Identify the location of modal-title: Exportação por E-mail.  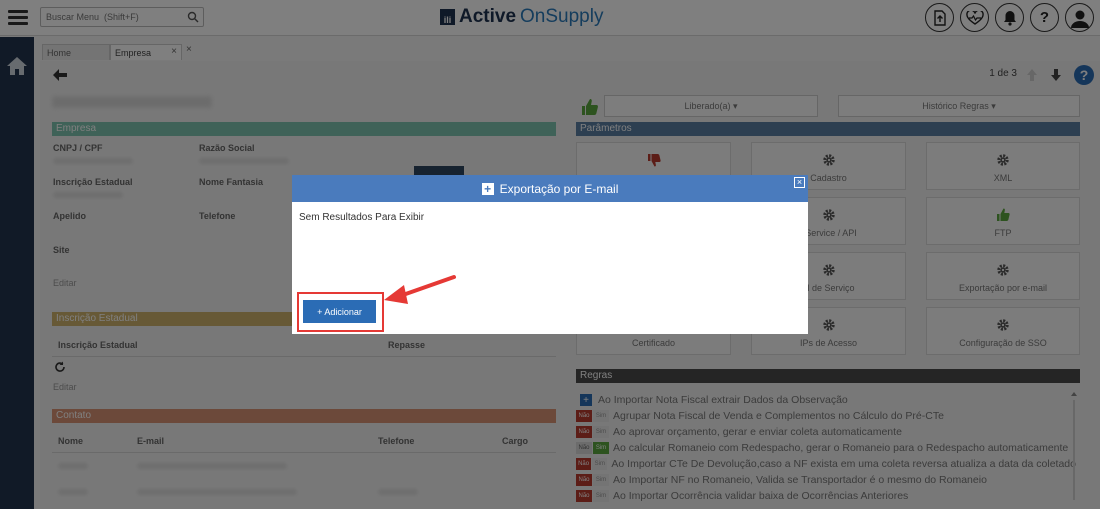
(559, 188).